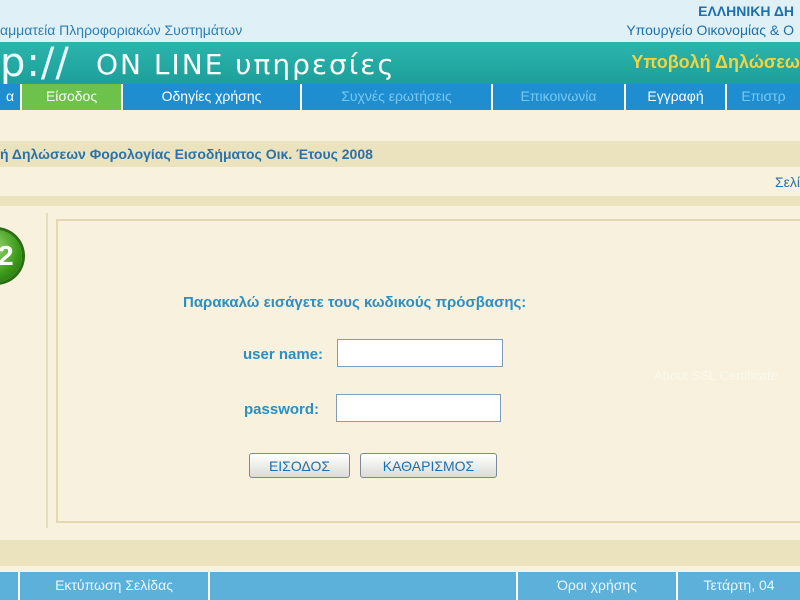 This screenshot has width=800, height=600. I want to click on print-page-link: Εκτύπωση Σελίδας, so click(115, 586).